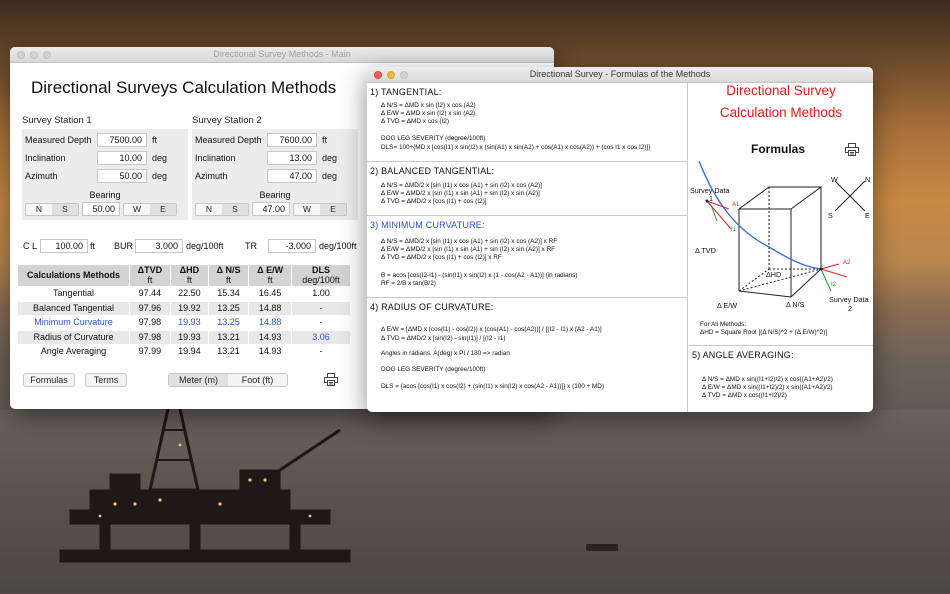 This screenshot has width=950, height=594. Describe the element at coordinates (257, 380) in the screenshot. I see `unit-foot: Foot (ft)` at that location.